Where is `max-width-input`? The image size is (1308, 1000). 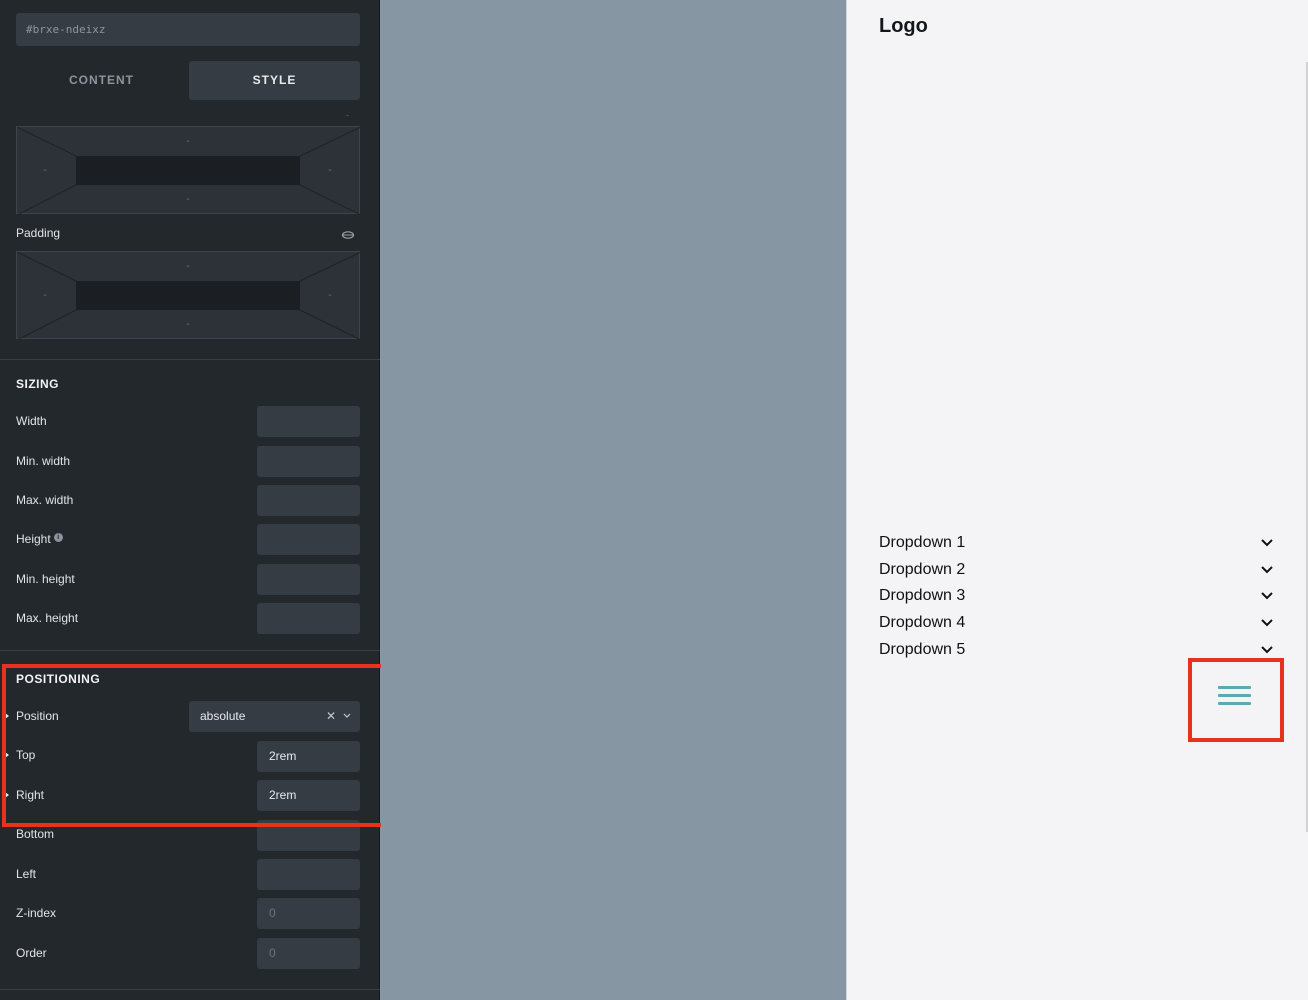 max-width-input is located at coordinates (308, 500).